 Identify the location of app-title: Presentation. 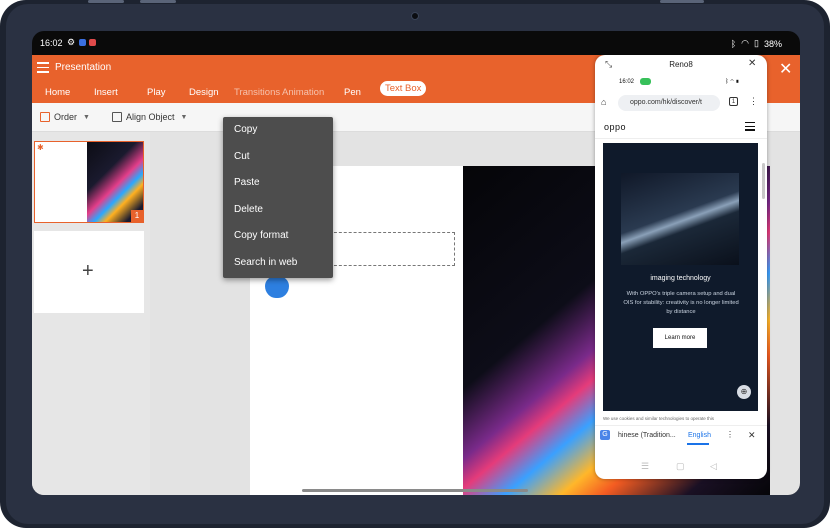
(83, 67).